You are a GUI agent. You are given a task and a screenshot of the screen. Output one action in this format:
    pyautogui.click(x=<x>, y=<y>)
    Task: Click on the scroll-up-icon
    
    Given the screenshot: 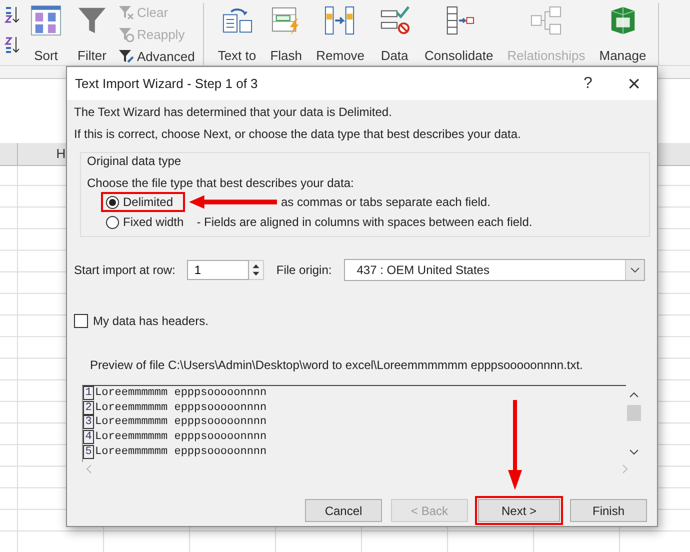 What is the action you would take?
    pyautogui.click(x=634, y=395)
    